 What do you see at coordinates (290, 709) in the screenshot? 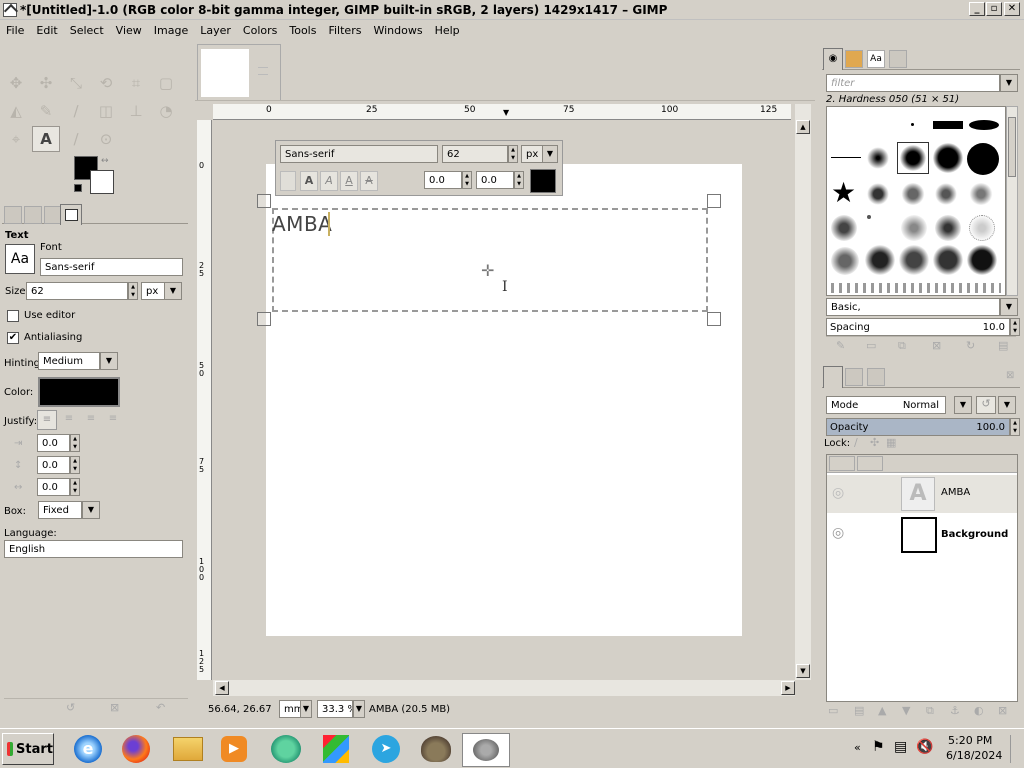
I see `unit-select: mm` at bounding box center [290, 709].